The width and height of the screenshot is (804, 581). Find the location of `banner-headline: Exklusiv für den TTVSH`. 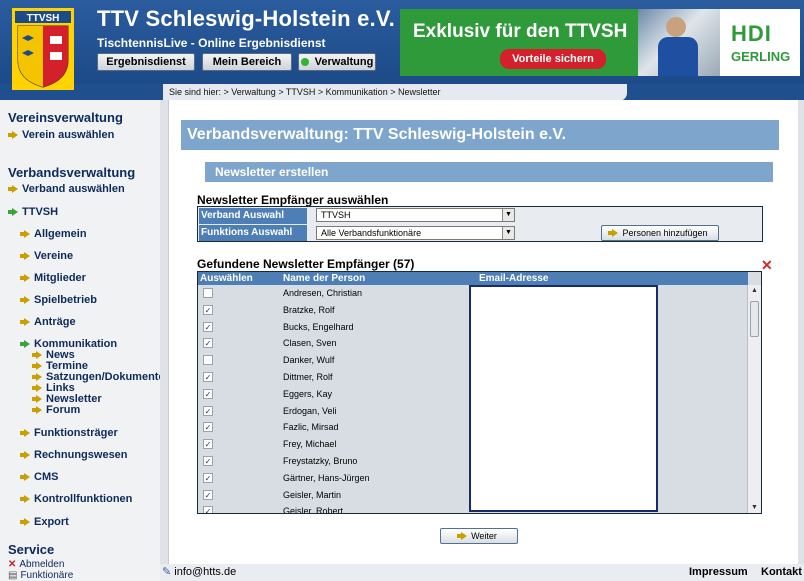

banner-headline: Exklusiv für den TTVSH is located at coordinates (520, 31).